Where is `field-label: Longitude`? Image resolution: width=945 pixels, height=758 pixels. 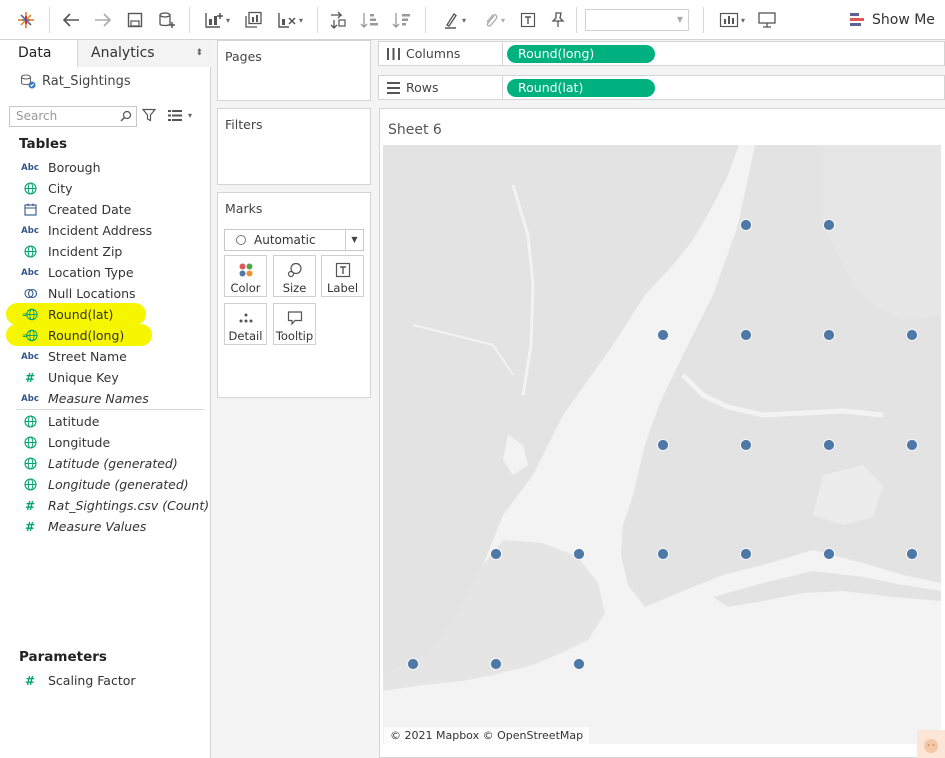
field-label: Longitude is located at coordinates (79, 442).